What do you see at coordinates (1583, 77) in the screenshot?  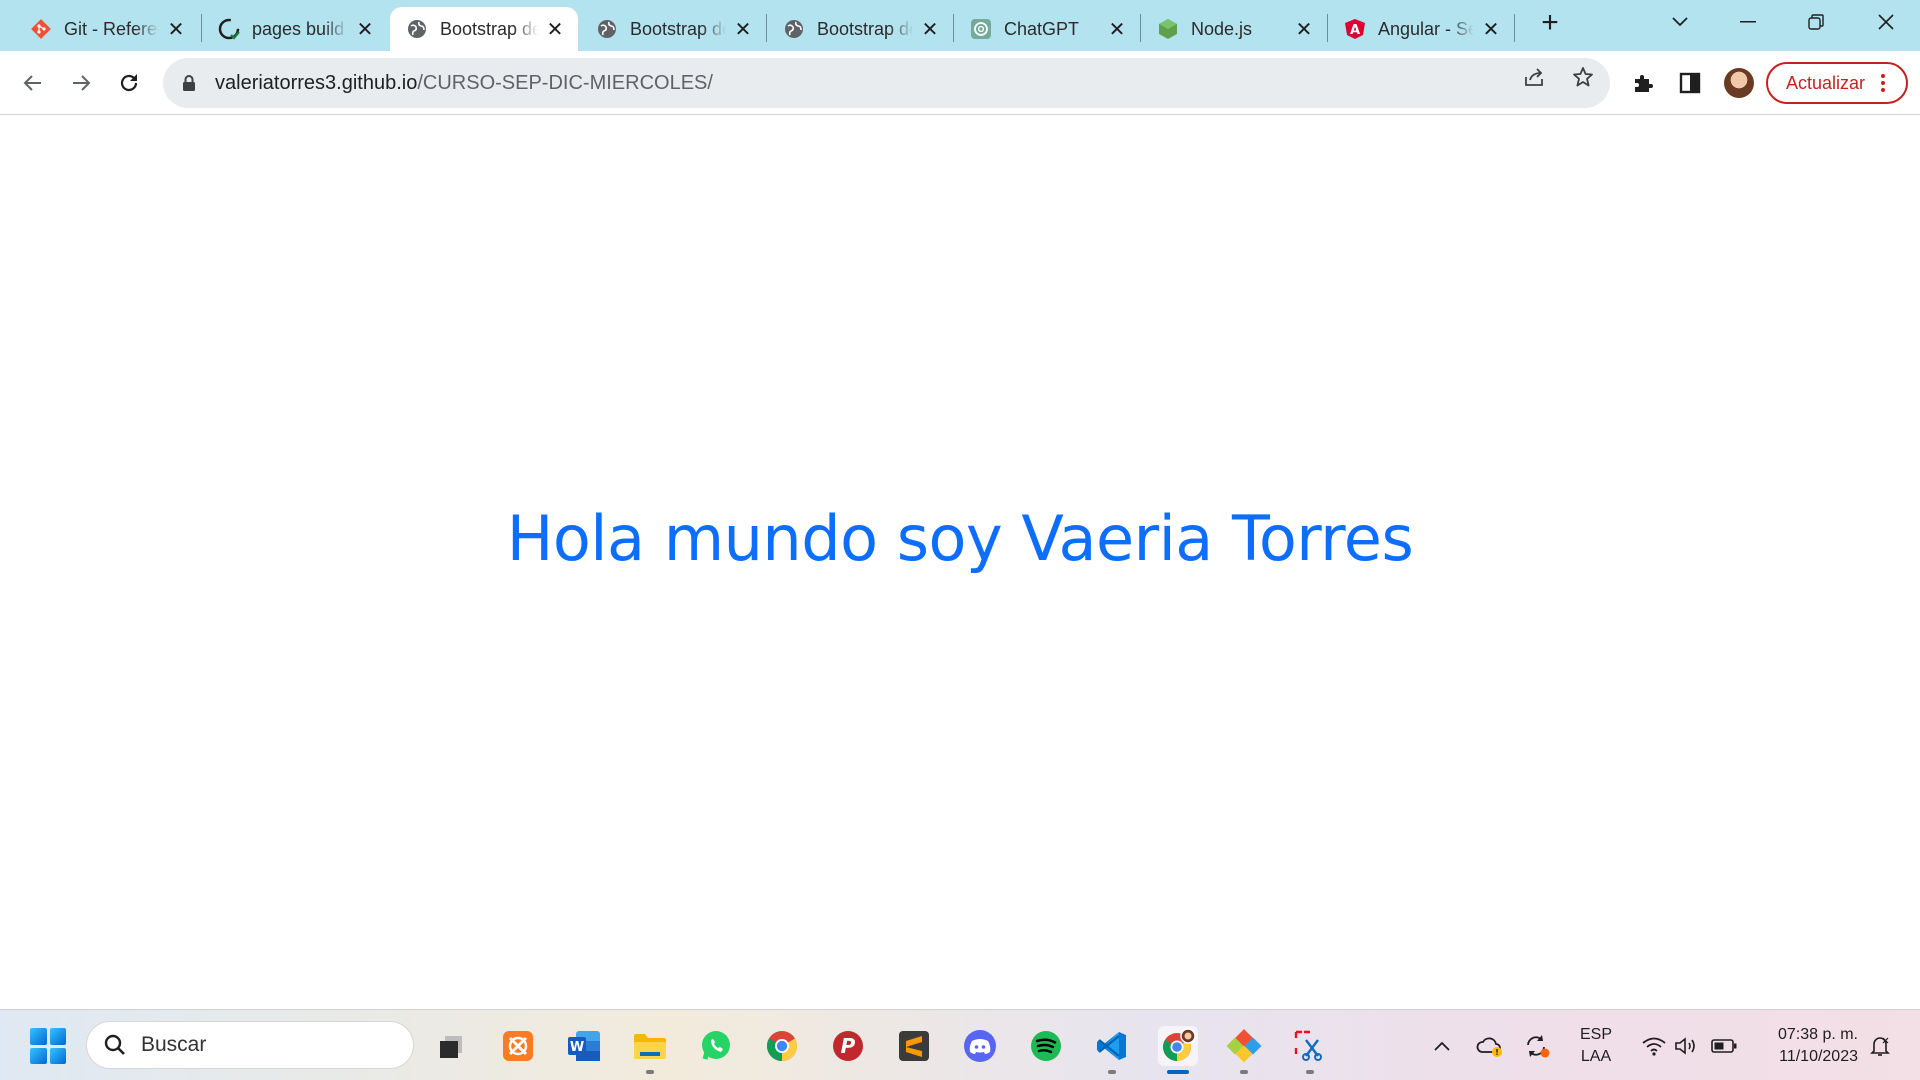 I see `bookmark-star-icon` at bounding box center [1583, 77].